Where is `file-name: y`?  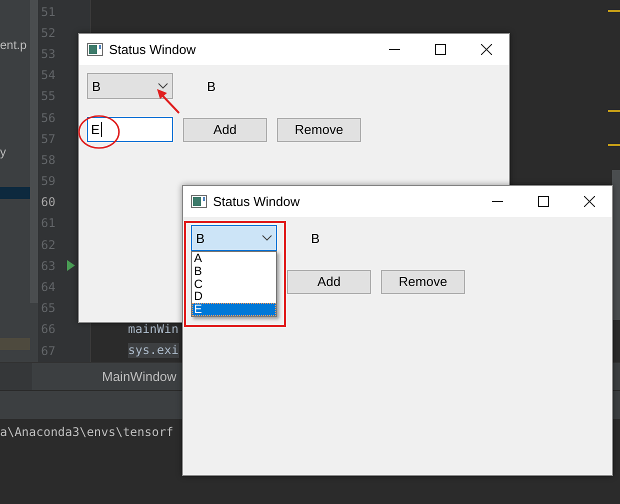 file-name: y is located at coordinates (3, 152).